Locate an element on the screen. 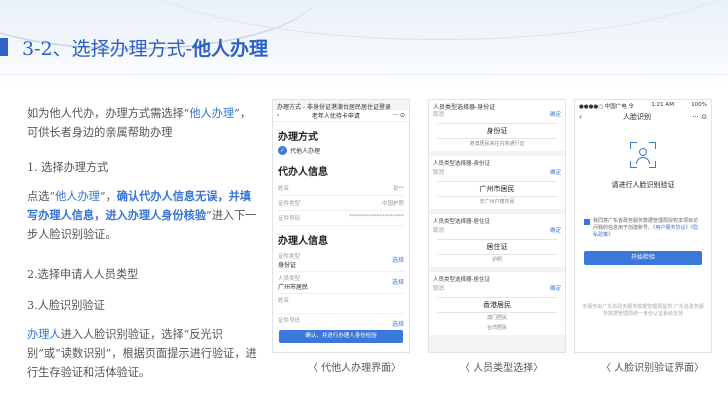 The height and width of the screenshot is (400, 728). step1-text: ”， is located at coordinates (108, 196).